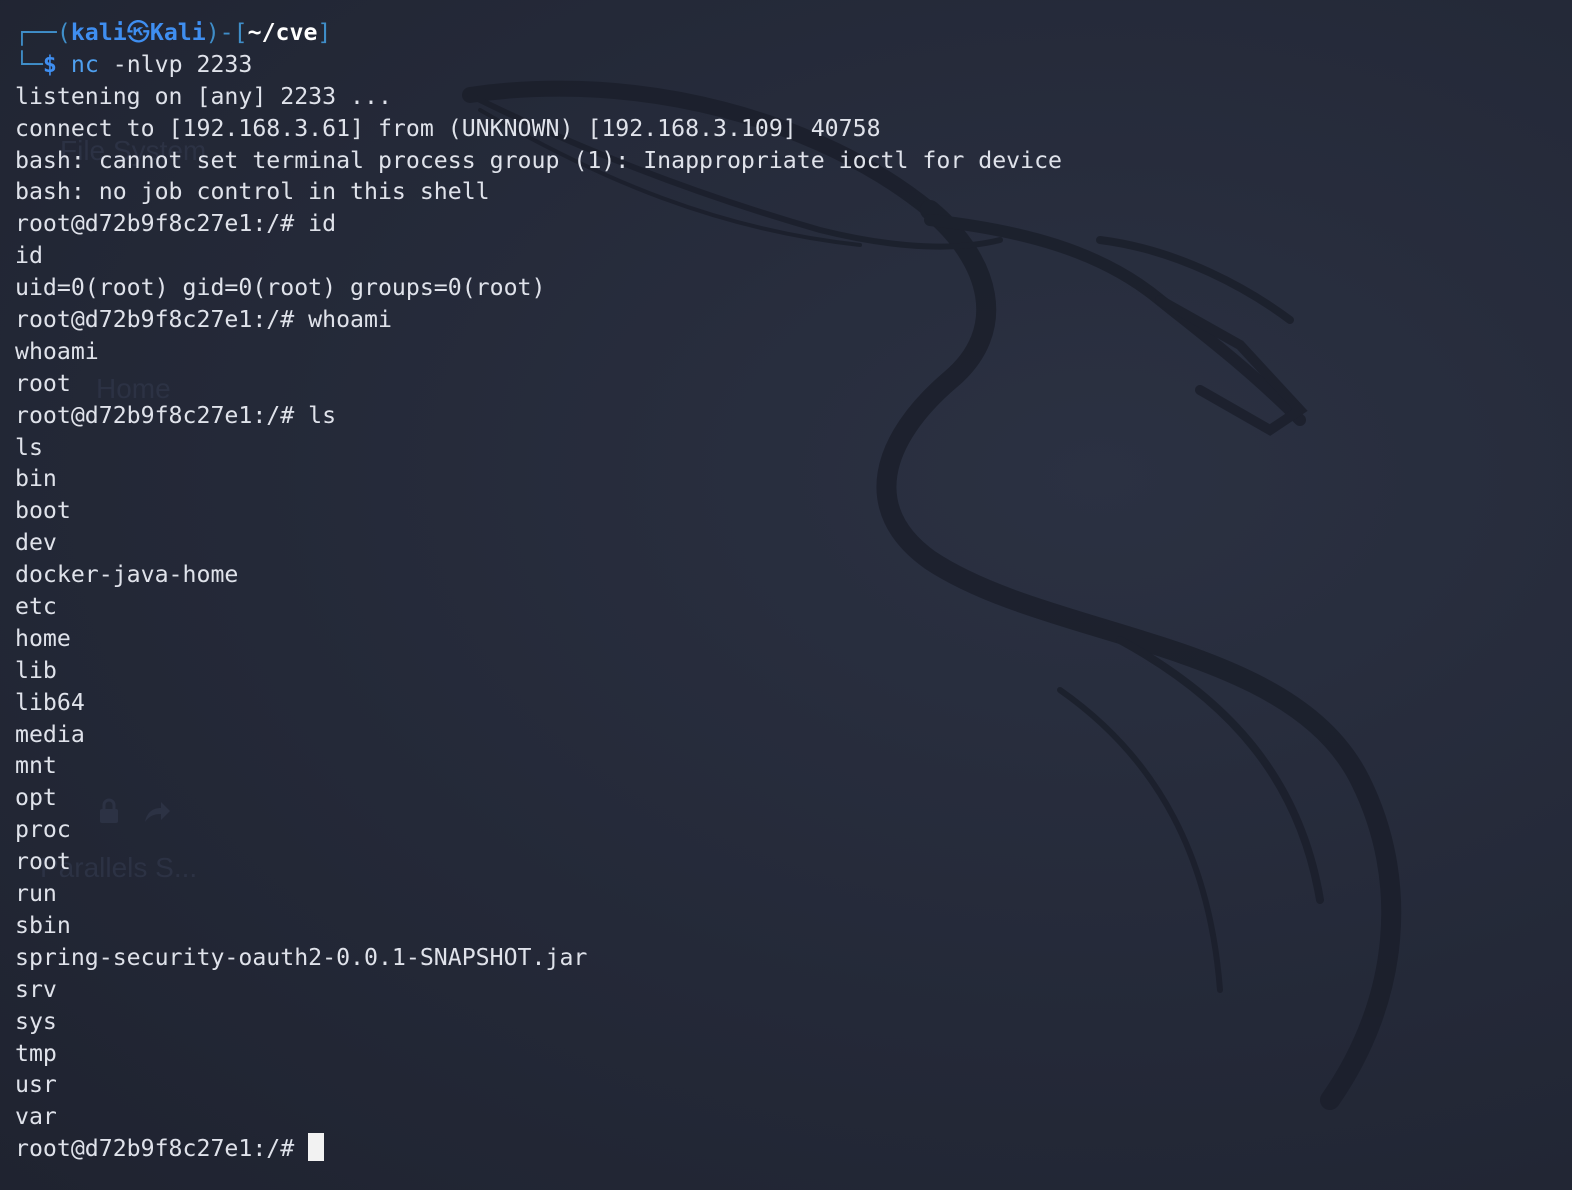 The width and height of the screenshot is (1572, 1190). I want to click on output-line: sys, so click(36, 1021).